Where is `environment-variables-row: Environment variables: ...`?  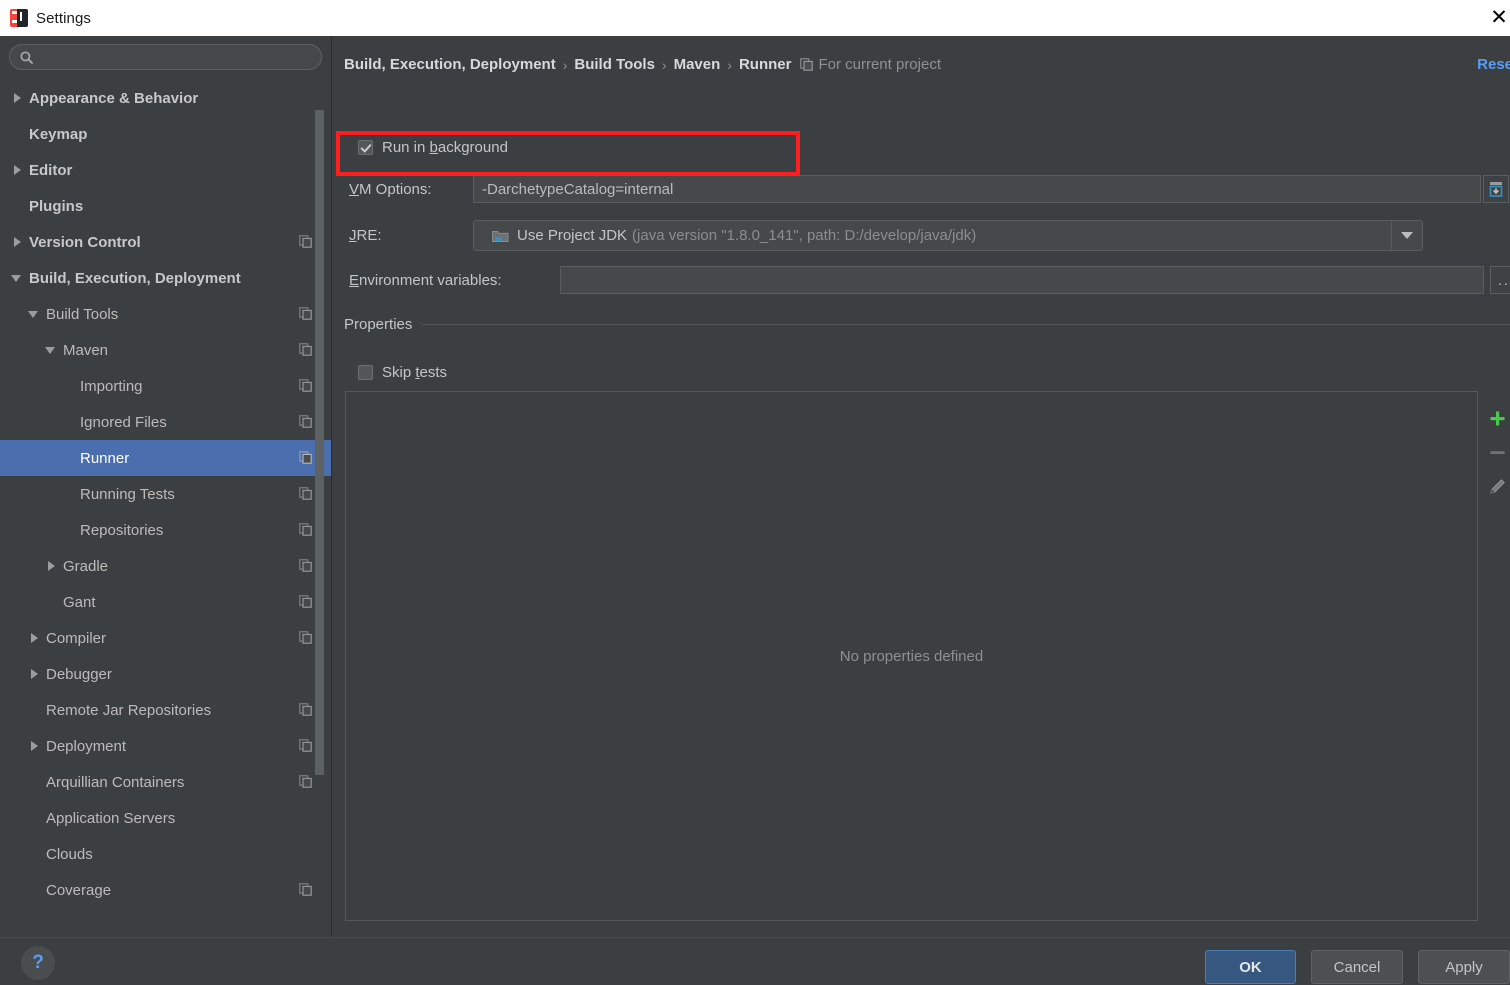 environment-variables-row: Environment variables: ... is located at coordinates (929, 280).